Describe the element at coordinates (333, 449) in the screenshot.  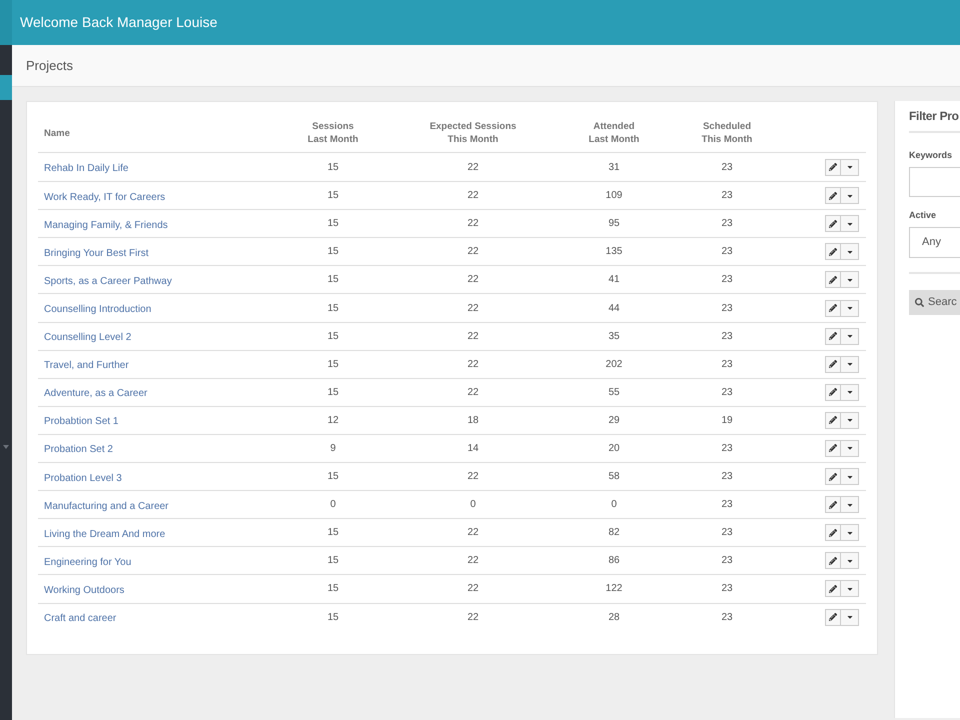
I see `table-cell-text: 9` at that location.